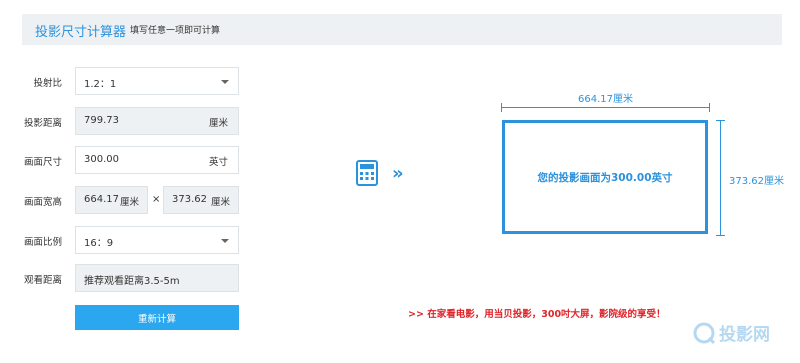 This screenshot has width=800, height=363. What do you see at coordinates (537, 314) in the screenshot?
I see `promo-text: >> 在家看电影，用当贝投影，300吋大屏，影院级的享受！` at bounding box center [537, 314].